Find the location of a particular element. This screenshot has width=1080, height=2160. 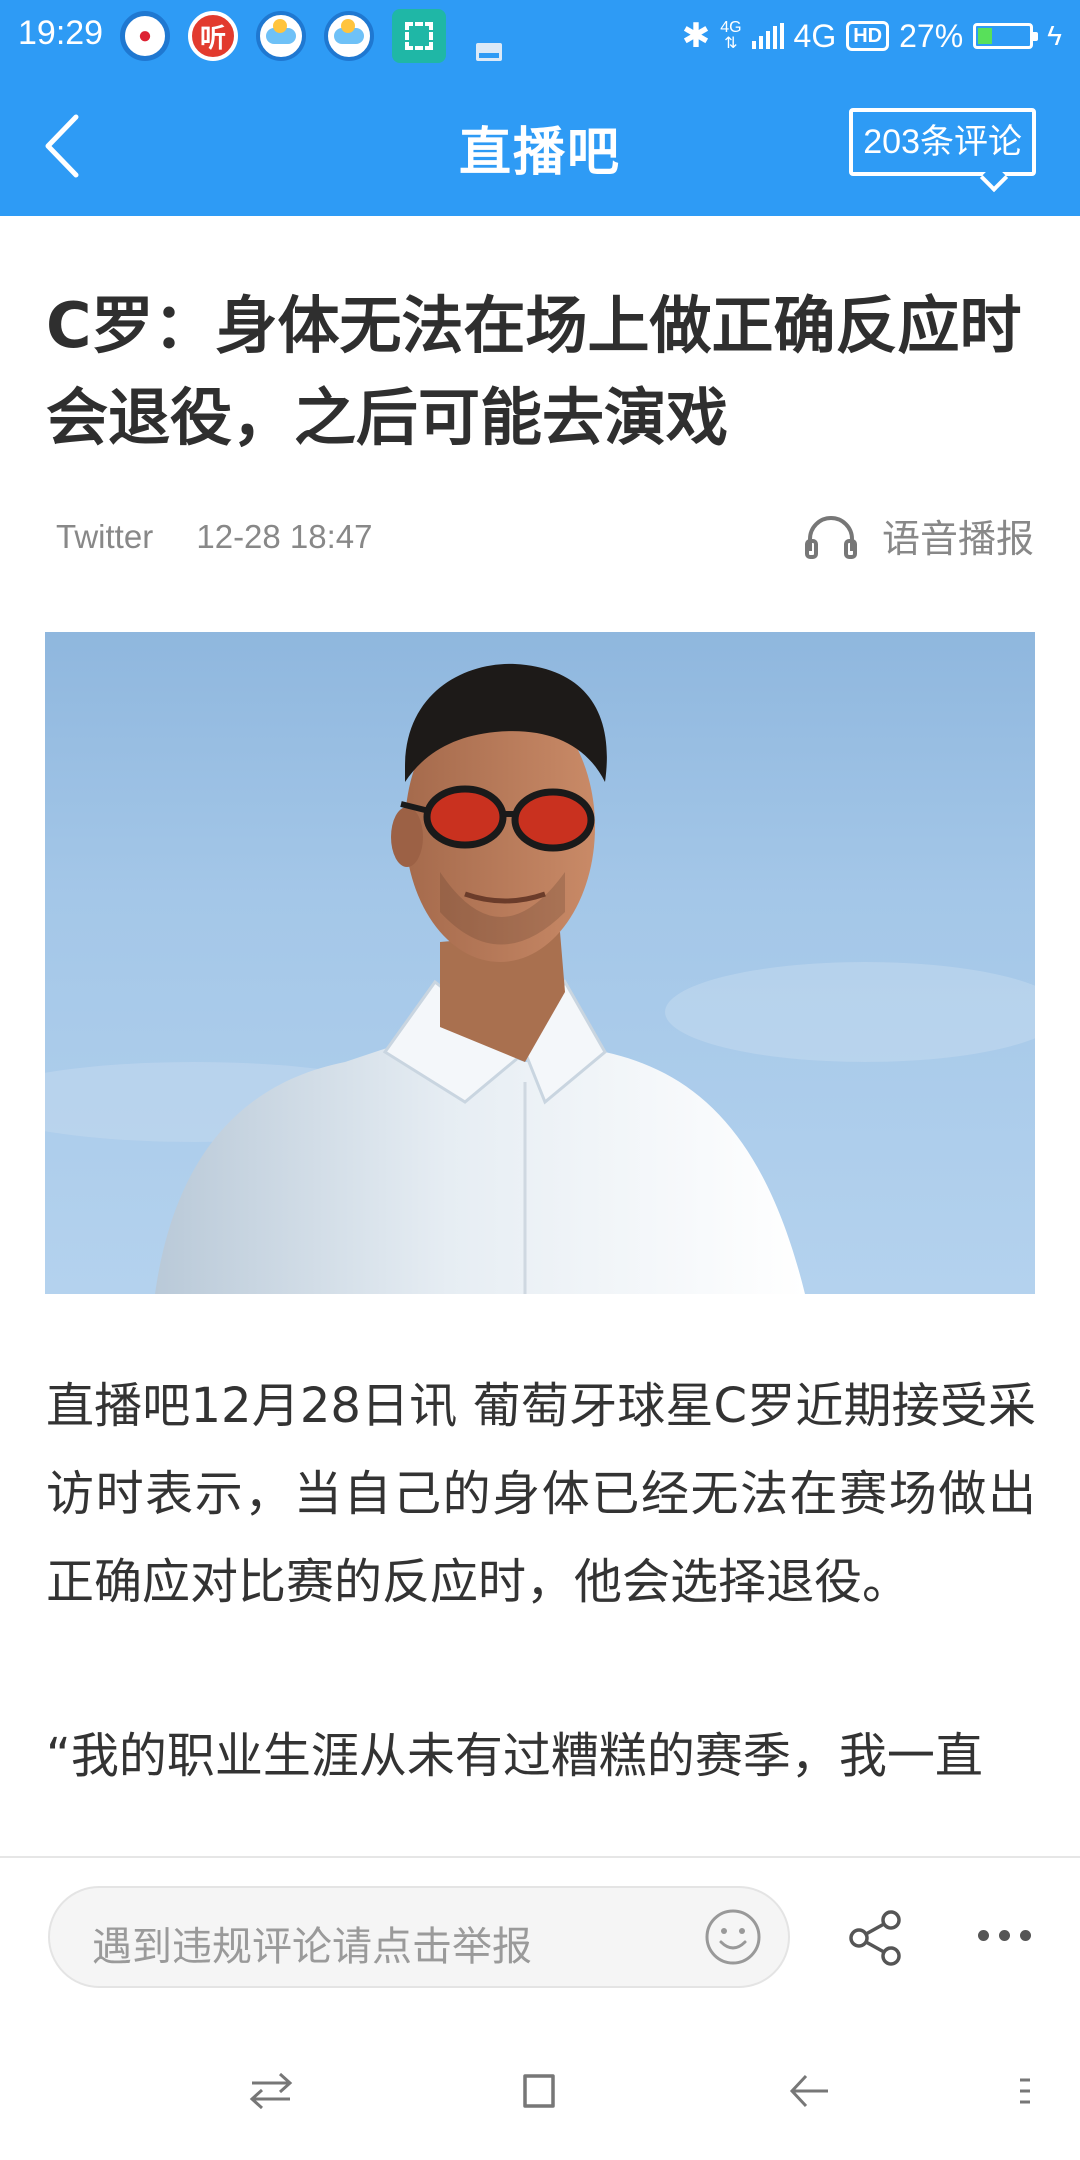

comment-placeholder: 遇到违规评论请点击举报 is located at coordinates (312, 1947).